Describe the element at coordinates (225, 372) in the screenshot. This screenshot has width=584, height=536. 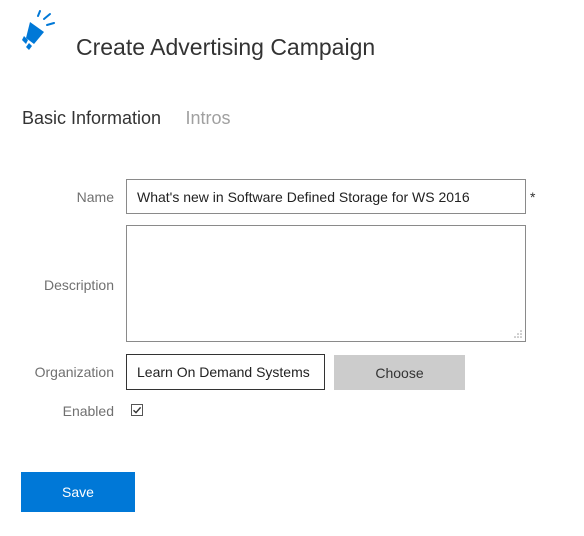
I see `organization-input` at that location.